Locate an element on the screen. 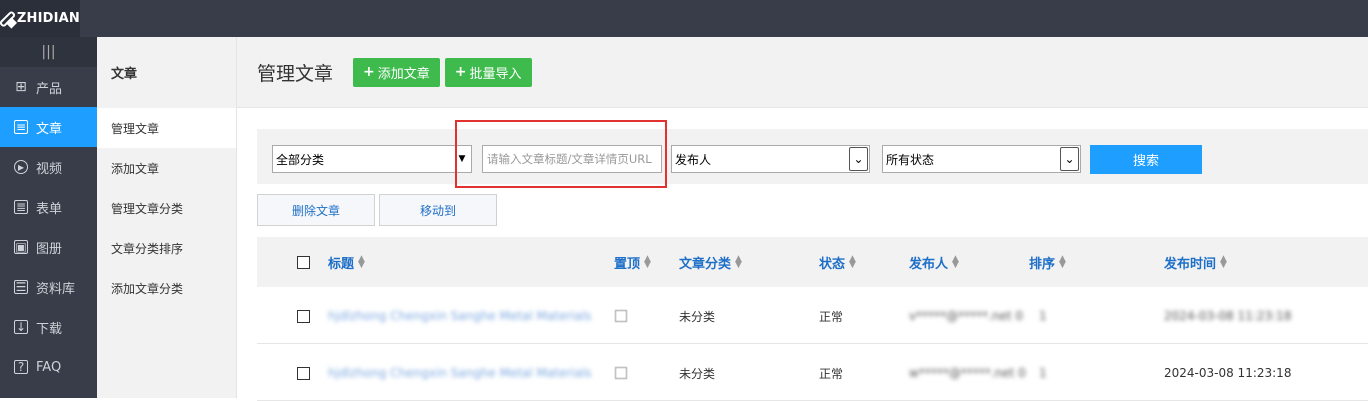  rail-item-downloads: ↓ 下载 is located at coordinates (48, 327).